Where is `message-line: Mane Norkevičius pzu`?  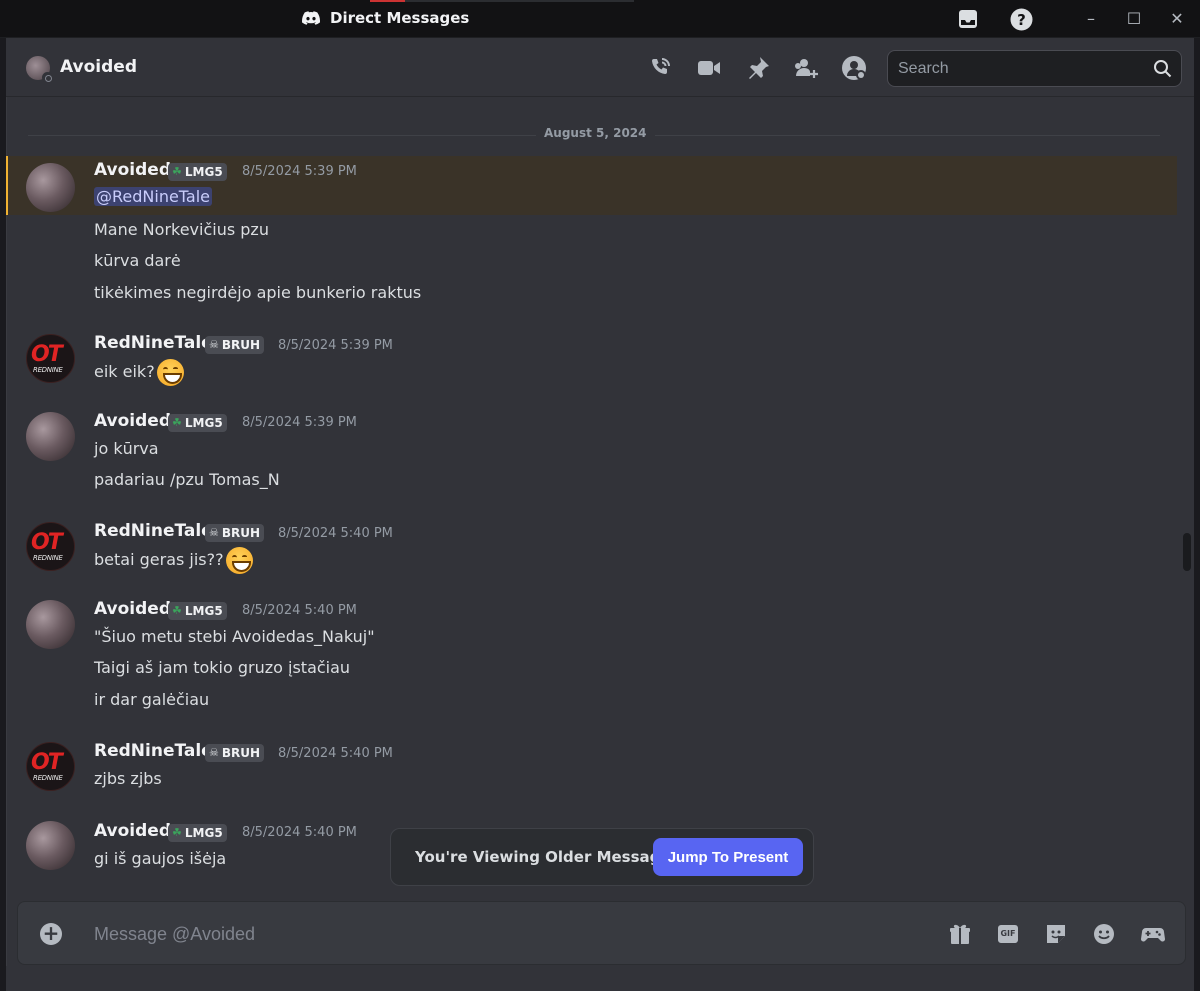 message-line: Mane Norkevičius pzu is located at coordinates (181, 229).